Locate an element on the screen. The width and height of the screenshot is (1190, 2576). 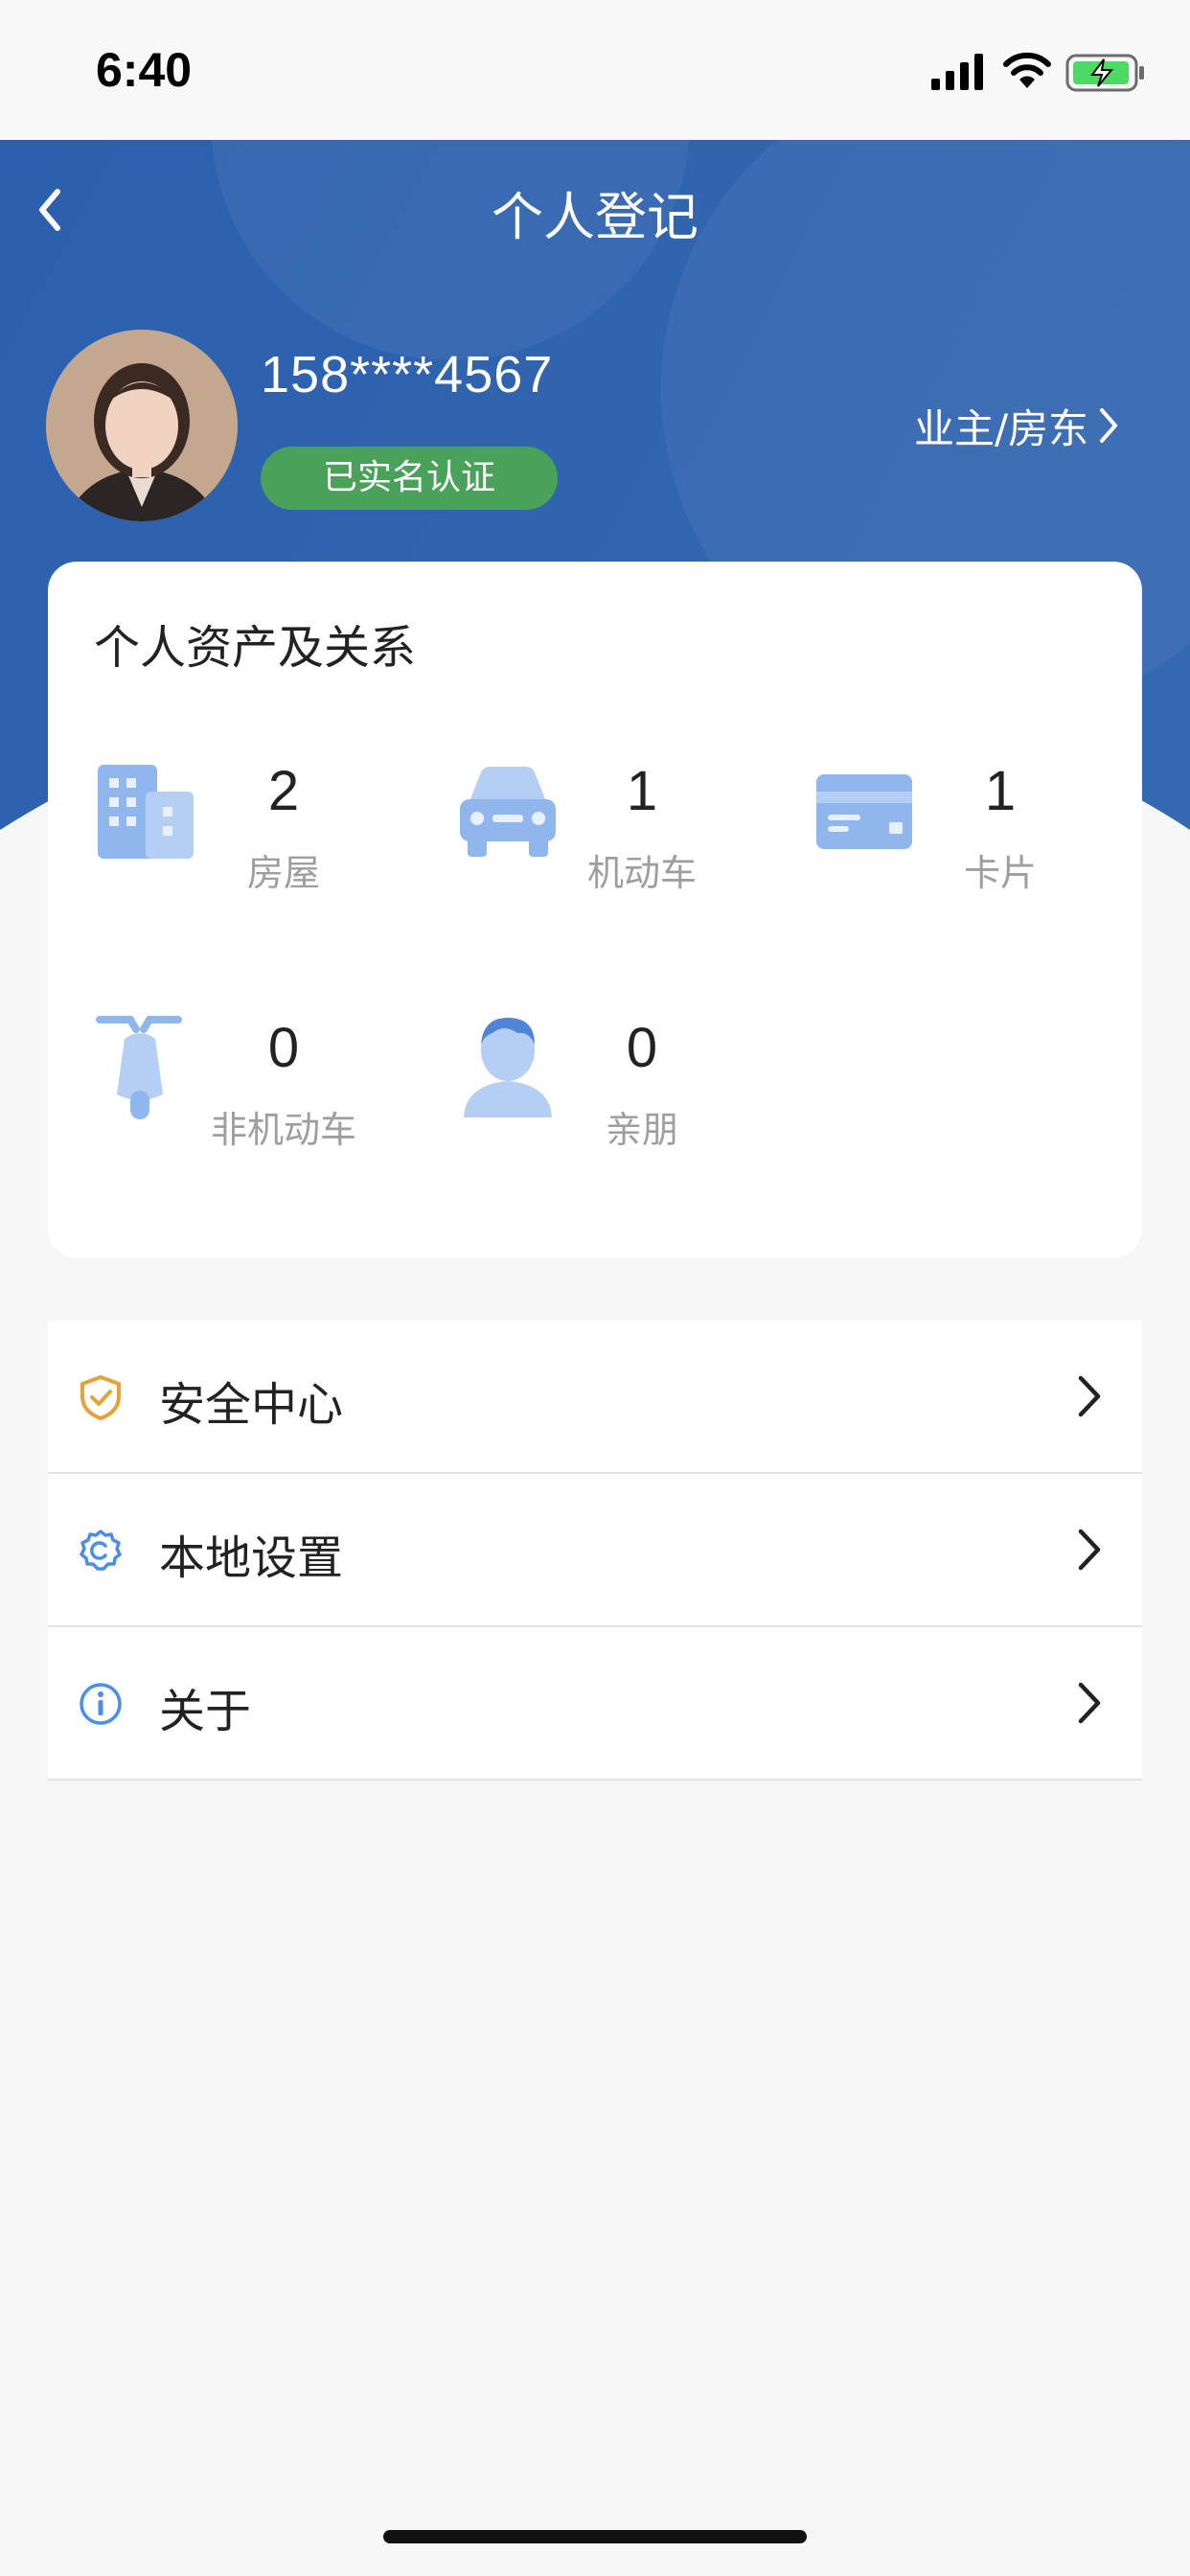
signal-icon is located at coordinates (957, 72).